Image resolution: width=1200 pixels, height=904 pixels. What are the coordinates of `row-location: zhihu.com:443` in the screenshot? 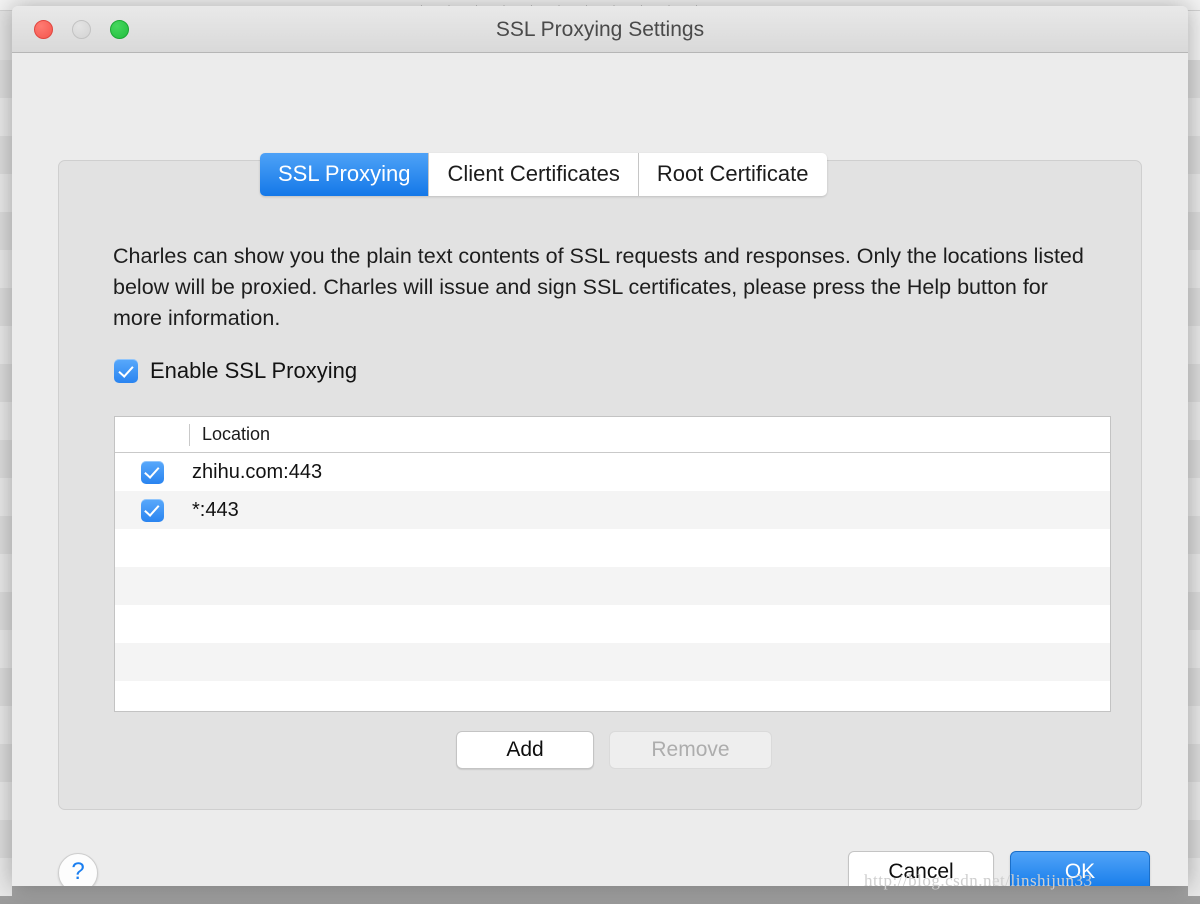 It's located at (257, 471).